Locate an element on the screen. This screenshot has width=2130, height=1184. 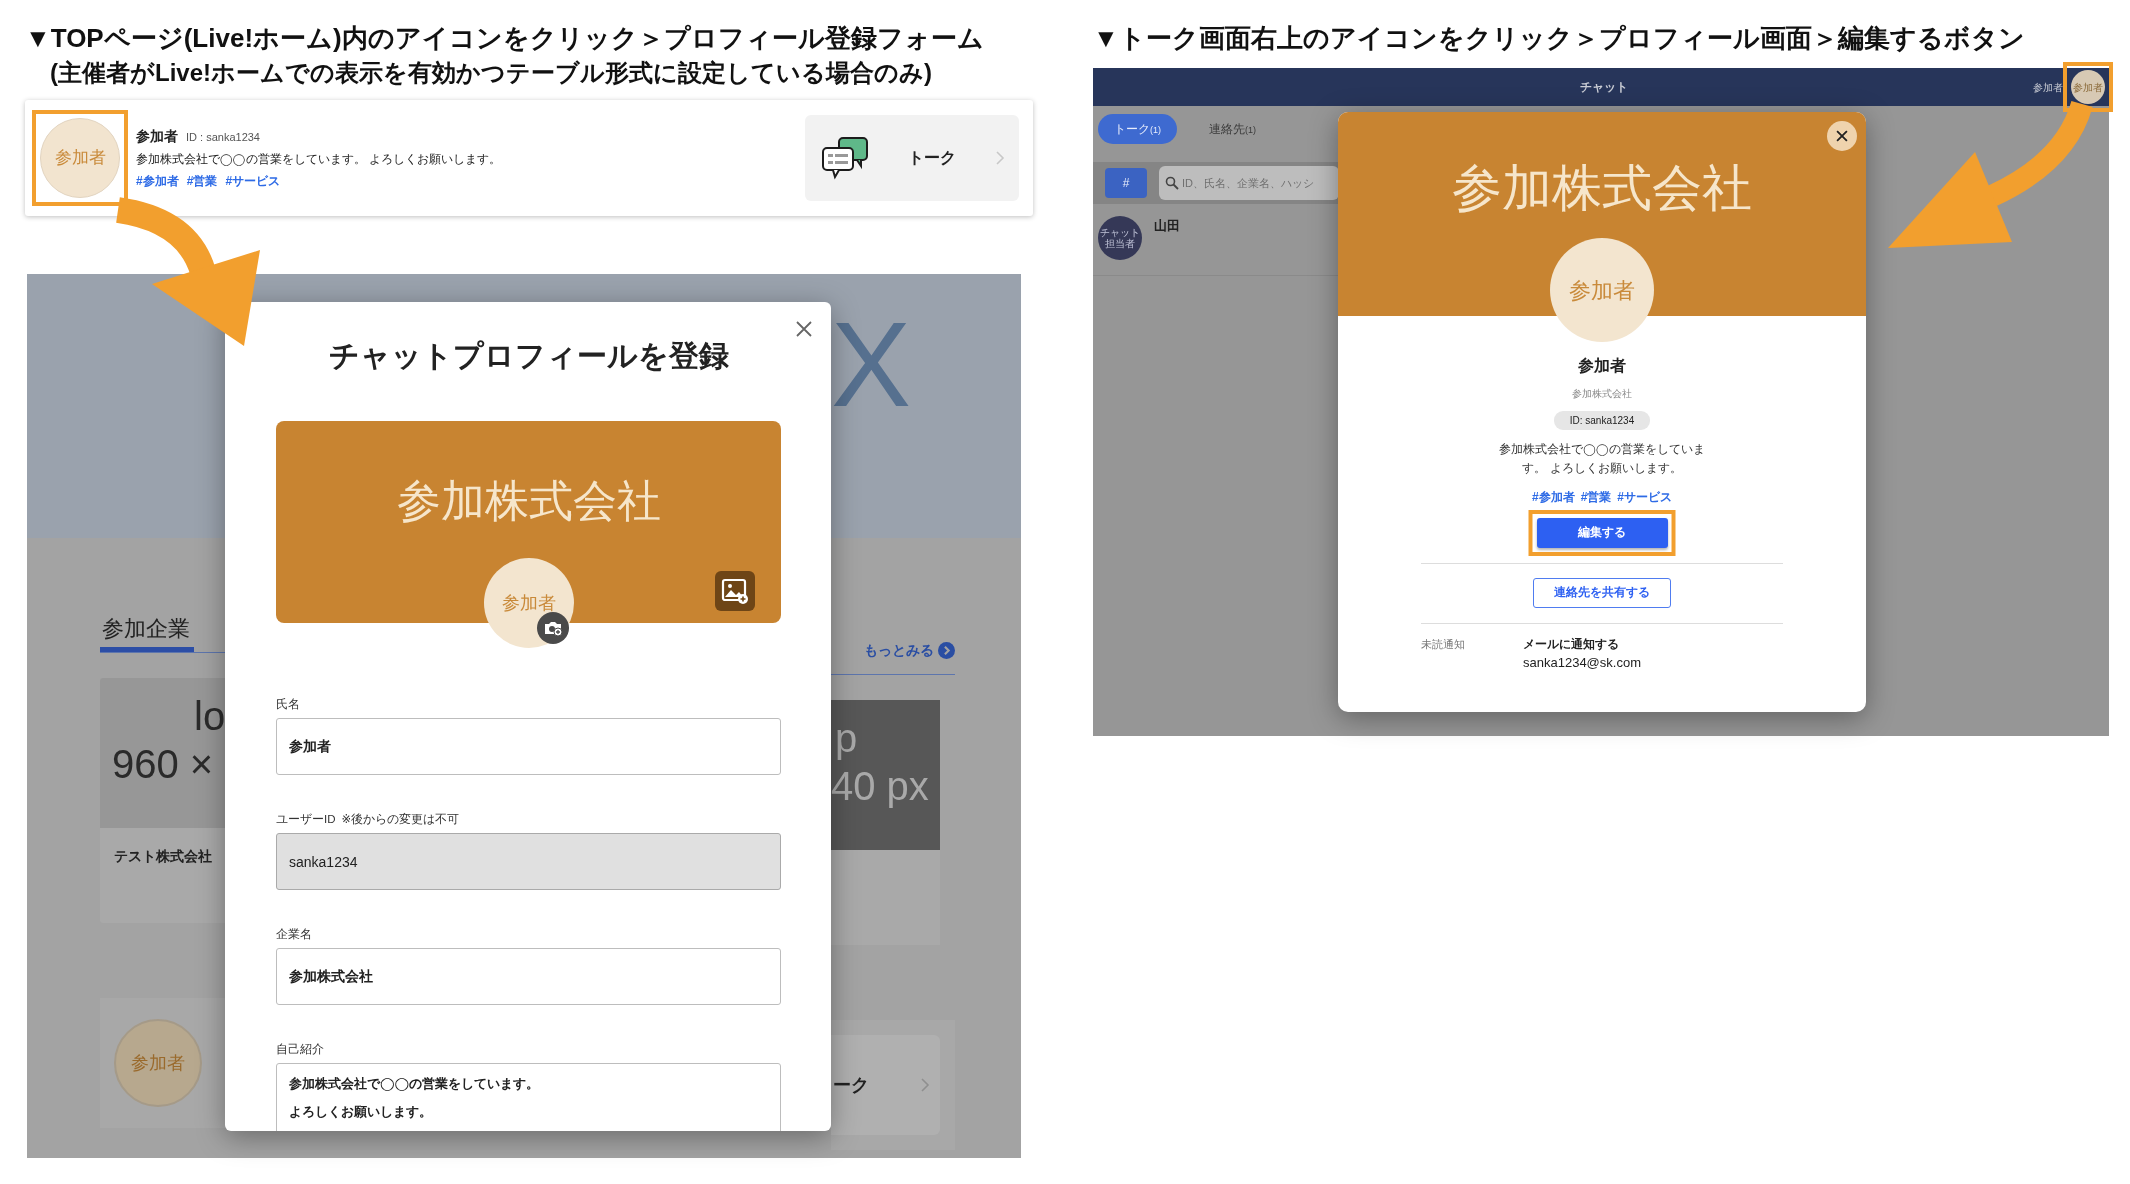
image-icon is located at coordinates (735, 591).